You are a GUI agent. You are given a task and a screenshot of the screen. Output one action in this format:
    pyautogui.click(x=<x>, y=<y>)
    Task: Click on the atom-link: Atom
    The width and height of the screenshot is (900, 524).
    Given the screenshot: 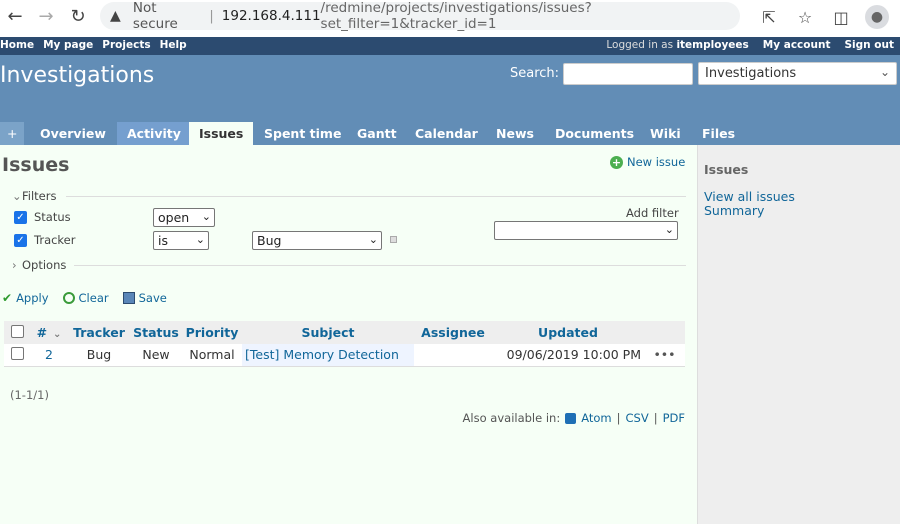 What is the action you would take?
    pyautogui.click(x=596, y=418)
    